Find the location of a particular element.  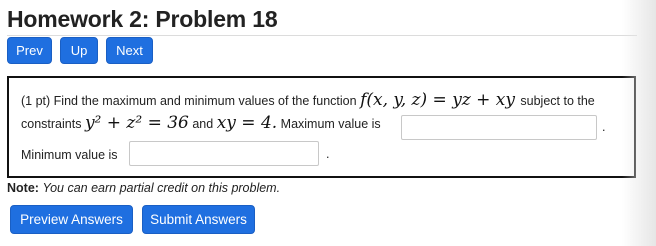

next-button: Next is located at coordinates (129, 50).